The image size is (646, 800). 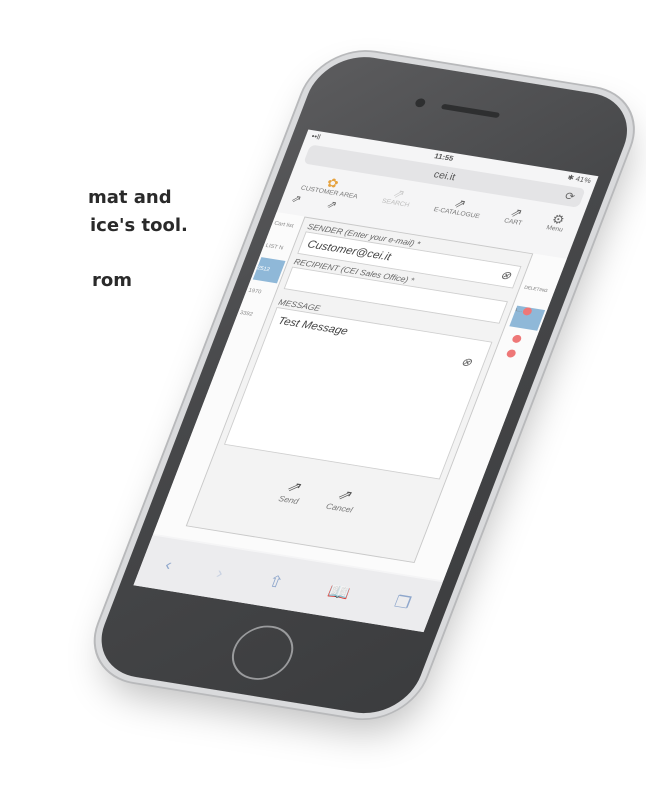 What do you see at coordinates (220, 572) in the screenshot?
I see `forward-icon: ›` at bounding box center [220, 572].